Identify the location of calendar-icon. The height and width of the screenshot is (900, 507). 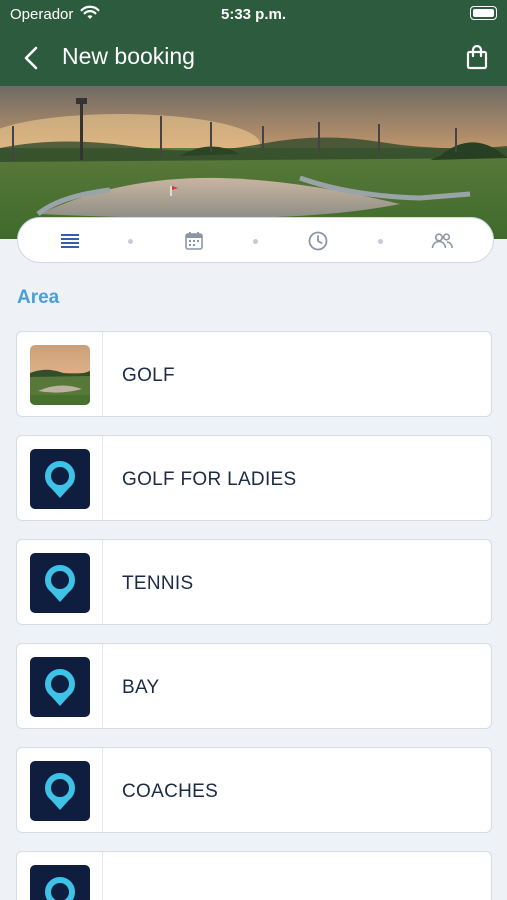
(194, 241).